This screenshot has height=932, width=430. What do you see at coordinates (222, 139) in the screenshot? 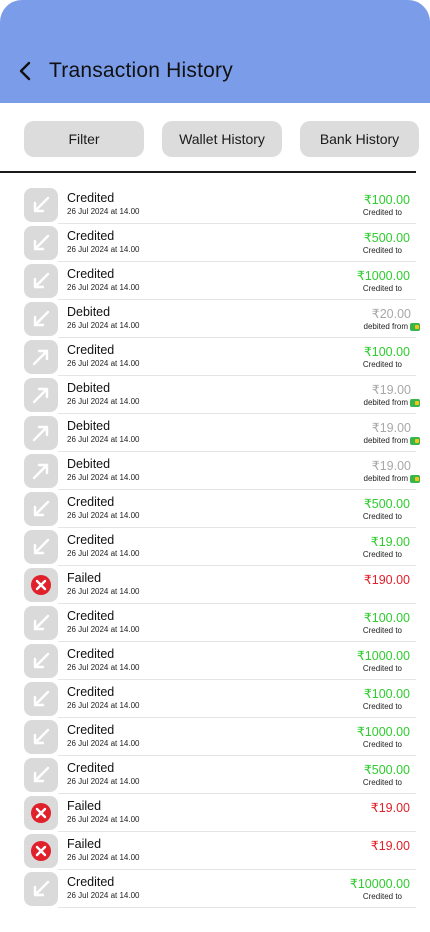
I see `wallet-history-button: Wallet History` at bounding box center [222, 139].